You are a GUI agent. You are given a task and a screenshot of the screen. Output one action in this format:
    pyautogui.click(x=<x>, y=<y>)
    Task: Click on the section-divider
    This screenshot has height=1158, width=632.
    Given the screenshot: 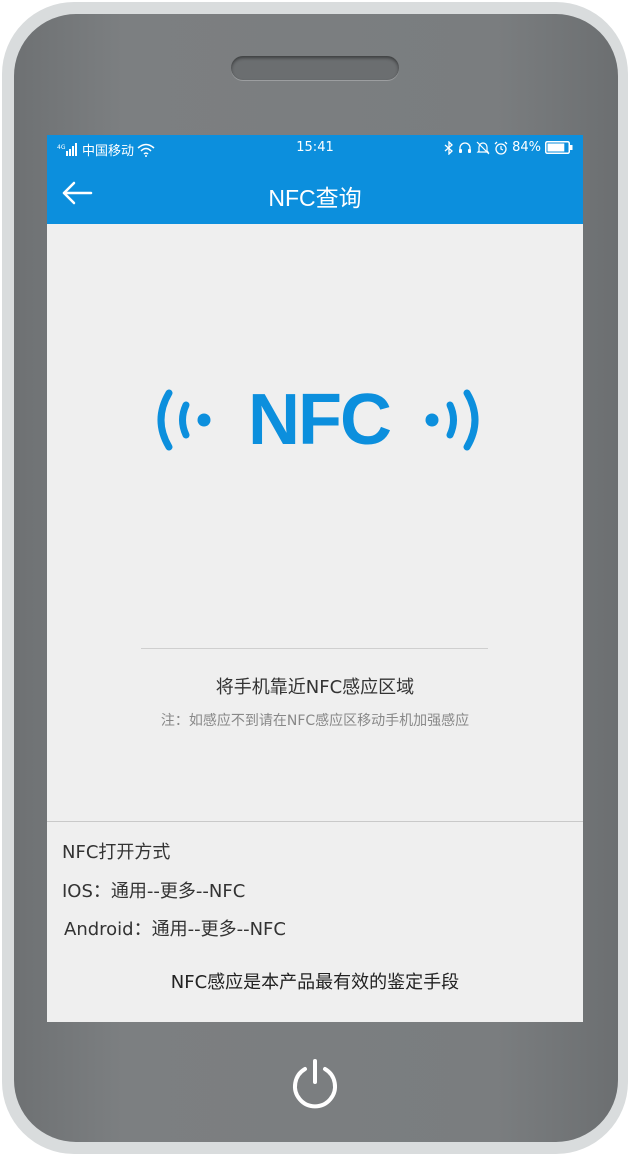 What is the action you would take?
    pyautogui.click(x=315, y=821)
    